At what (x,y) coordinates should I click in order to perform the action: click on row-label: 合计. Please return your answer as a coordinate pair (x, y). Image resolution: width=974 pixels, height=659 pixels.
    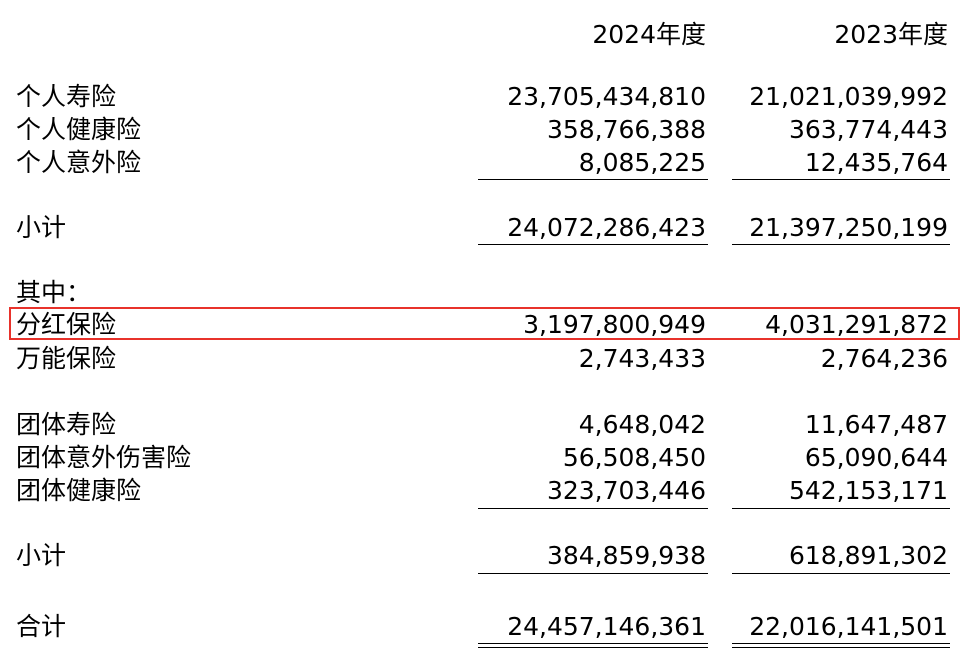
    Looking at the image, I should click on (41, 626).